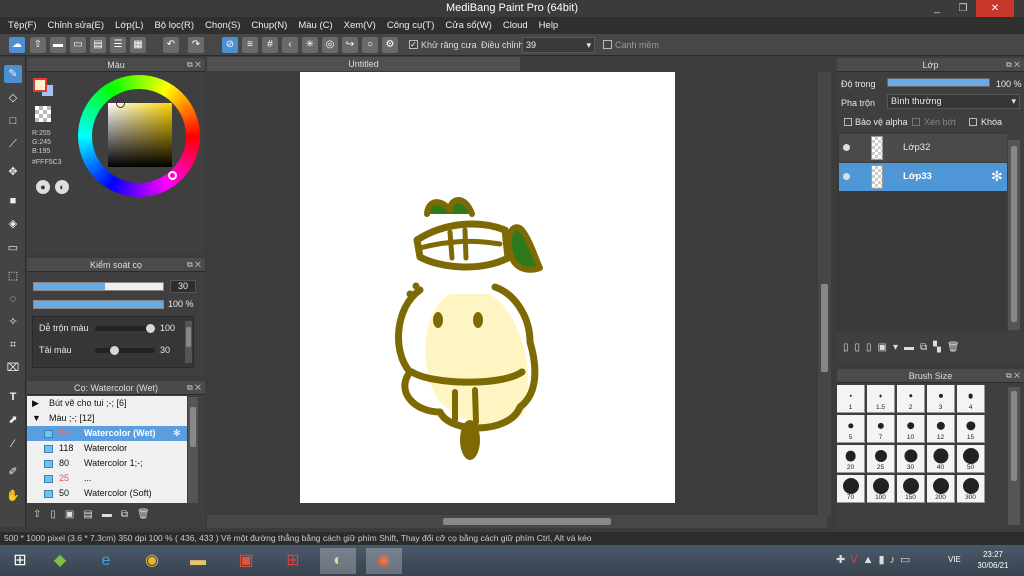 This screenshot has height=576, width=1024. I want to click on rect-tool-icon: □, so click(13, 121).